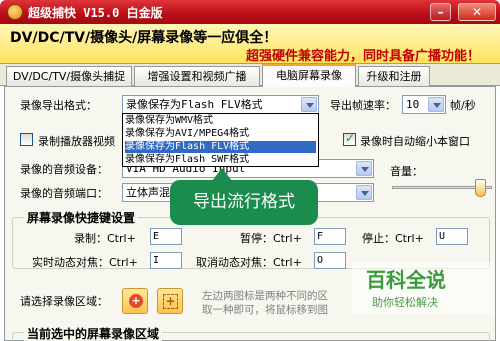 This screenshot has width=500, height=341. Describe the element at coordinates (93, 333) in the screenshot. I see `current-region-title: 当前选中的屏幕录像区域` at that location.